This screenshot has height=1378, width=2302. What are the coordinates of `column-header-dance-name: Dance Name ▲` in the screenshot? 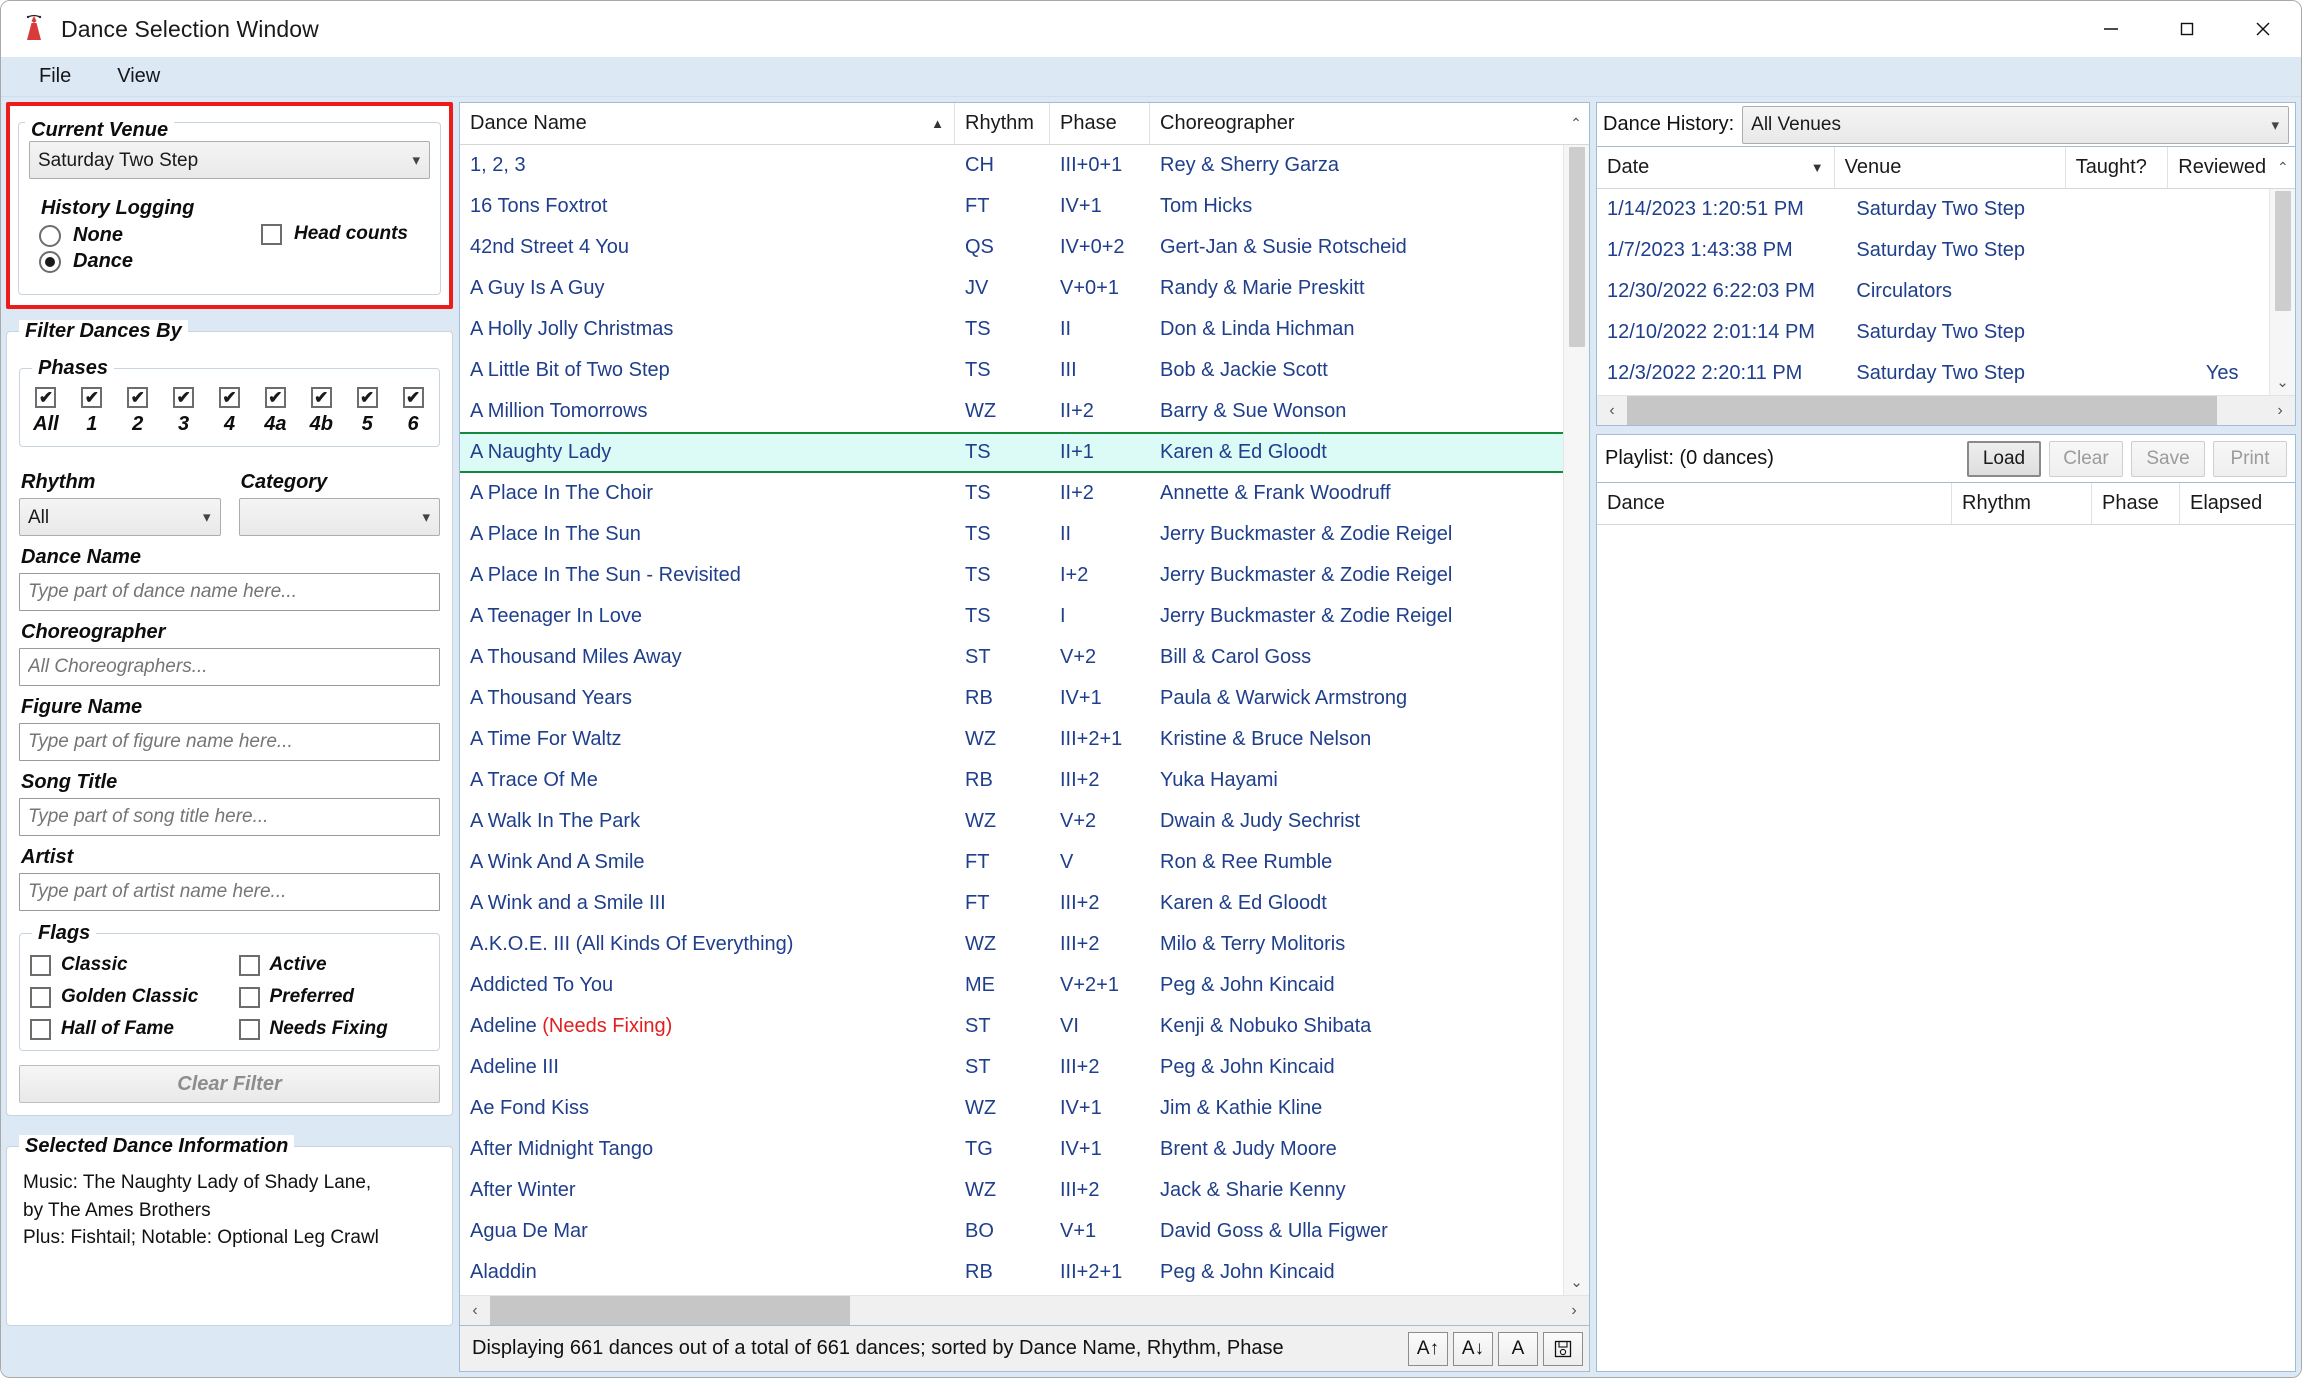 It's located at (707, 123).